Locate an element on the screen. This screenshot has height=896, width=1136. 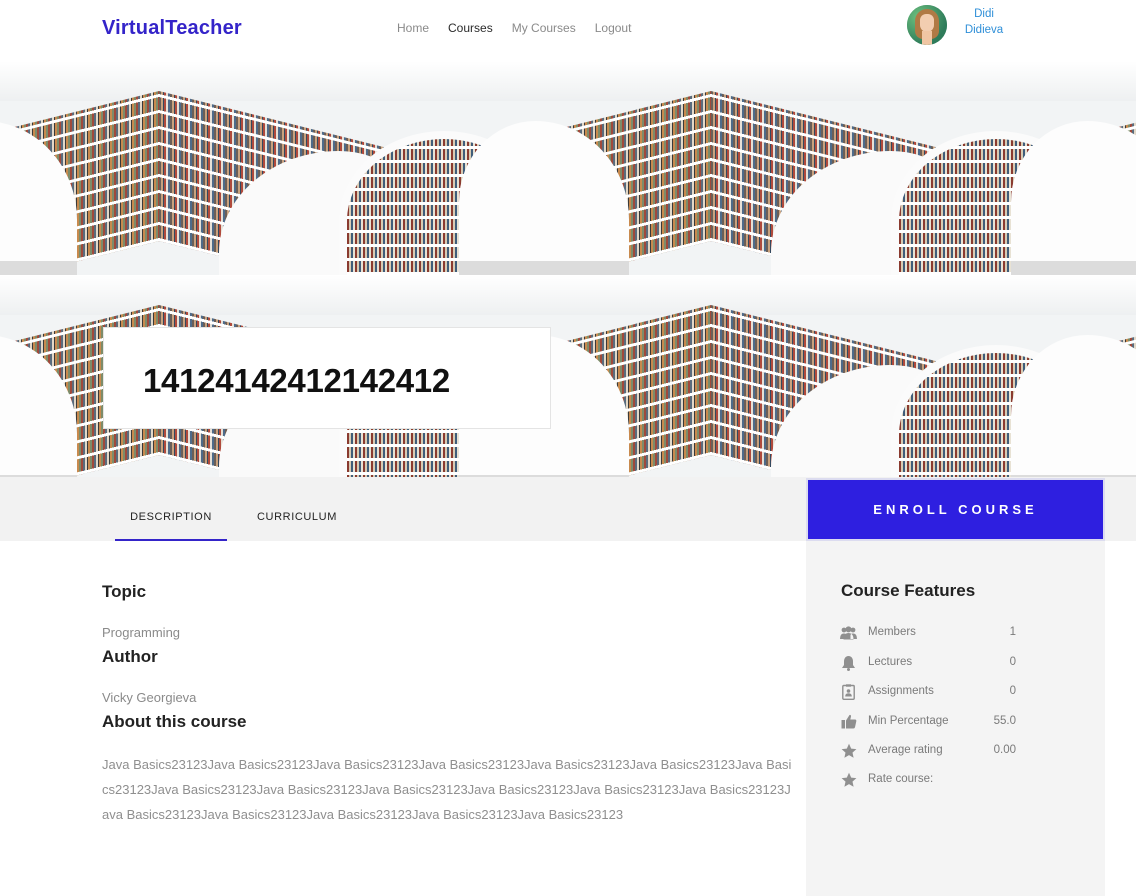
main-nav: Home Courses My Courses Logout is located at coordinates (514, 28).